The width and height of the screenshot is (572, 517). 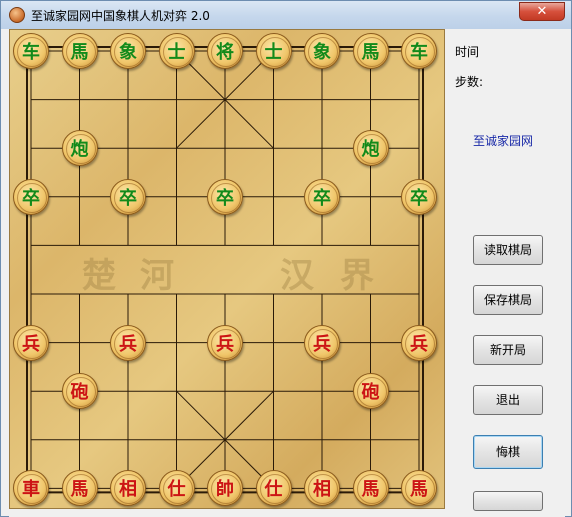 What do you see at coordinates (508, 452) in the screenshot?
I see `undo-button: 悔棋` at bounding box center [508, 452].